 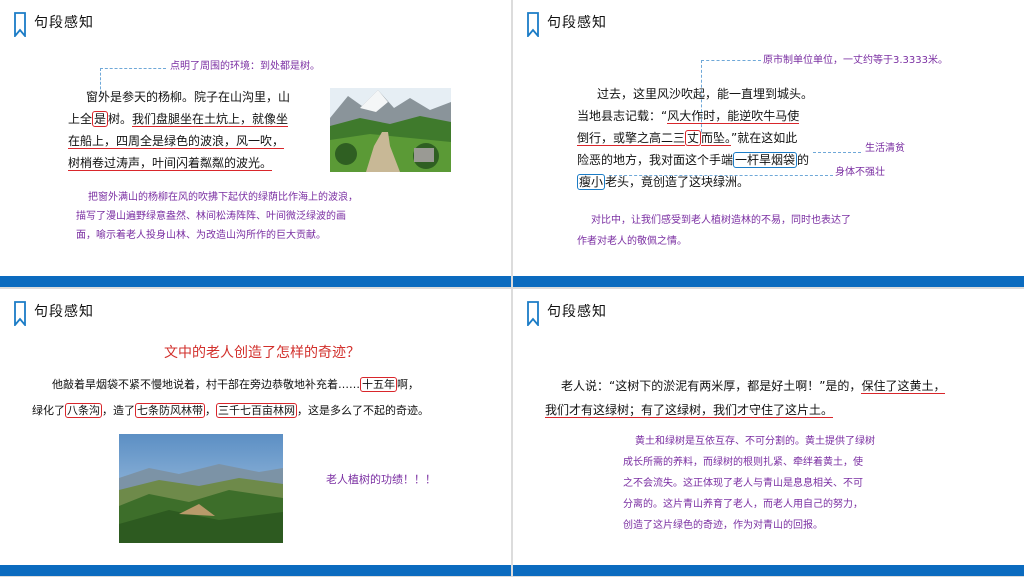 I want to click on explanation-note: 对比中，让我们感受到老人植树造林的不易，同时也表达了 作者对老人的敬佩之情。, so click(x=714, y=231).